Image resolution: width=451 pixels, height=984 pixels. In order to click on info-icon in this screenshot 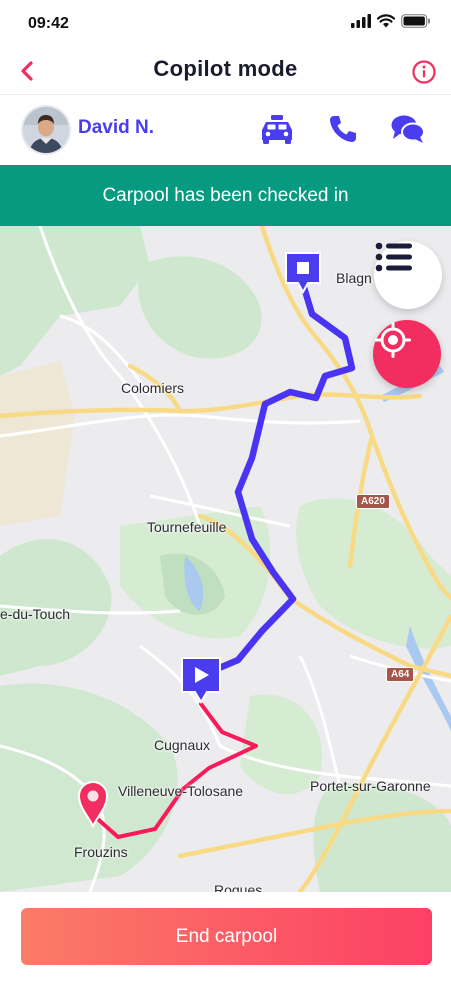, I will do `click(424, 72)`.